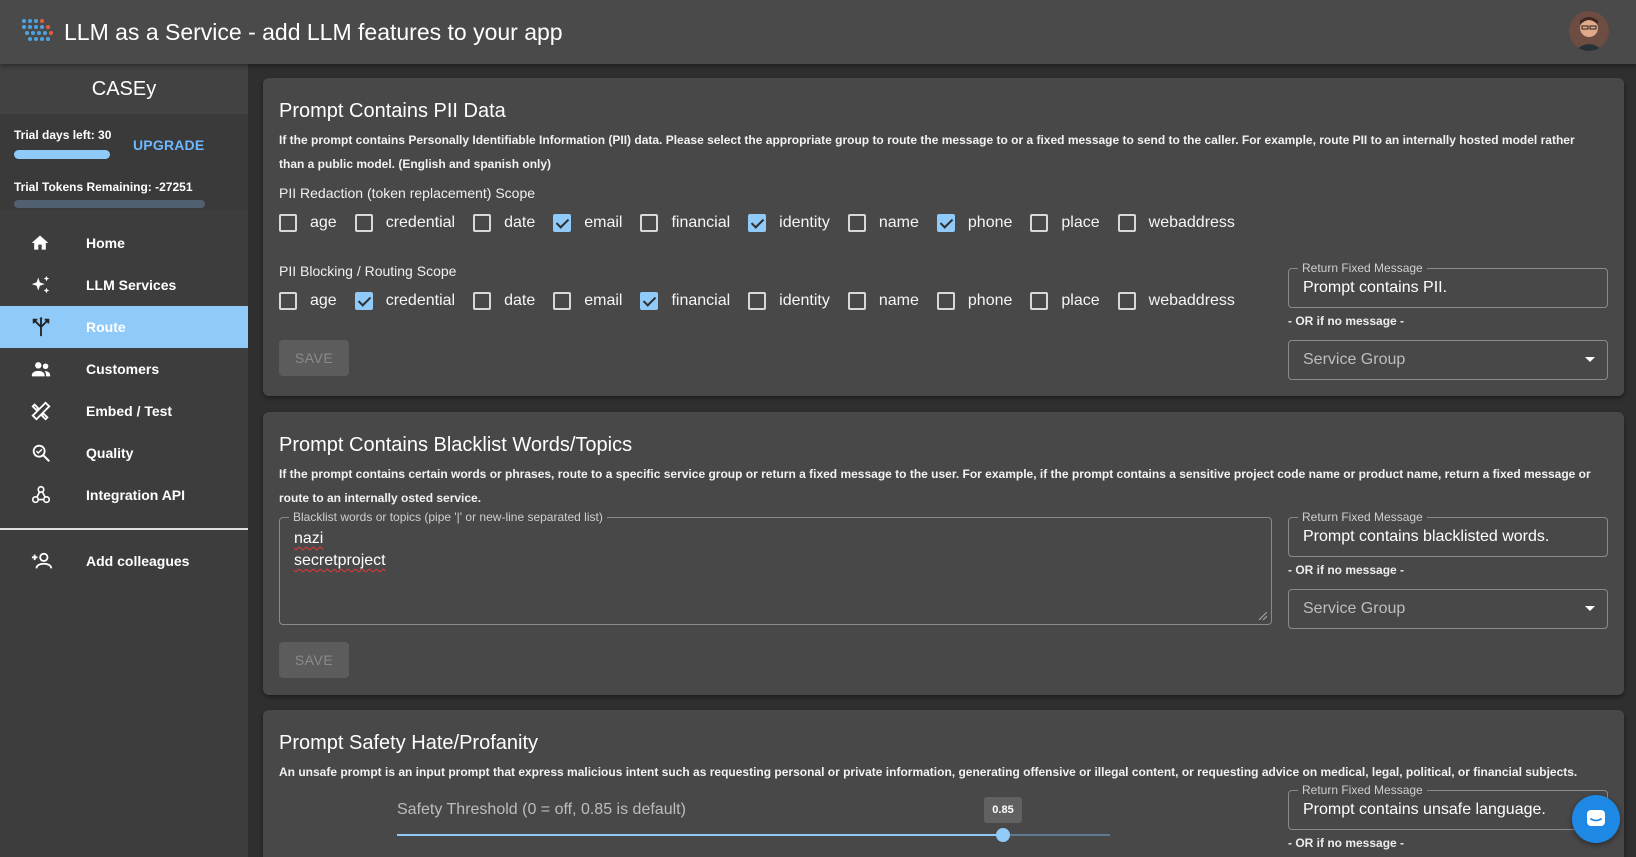 The image size is (1636, 857). What do you see at coordinates (43, 411) in the screenshot?
I see `tools-icon` at bounding box center [43, 411].